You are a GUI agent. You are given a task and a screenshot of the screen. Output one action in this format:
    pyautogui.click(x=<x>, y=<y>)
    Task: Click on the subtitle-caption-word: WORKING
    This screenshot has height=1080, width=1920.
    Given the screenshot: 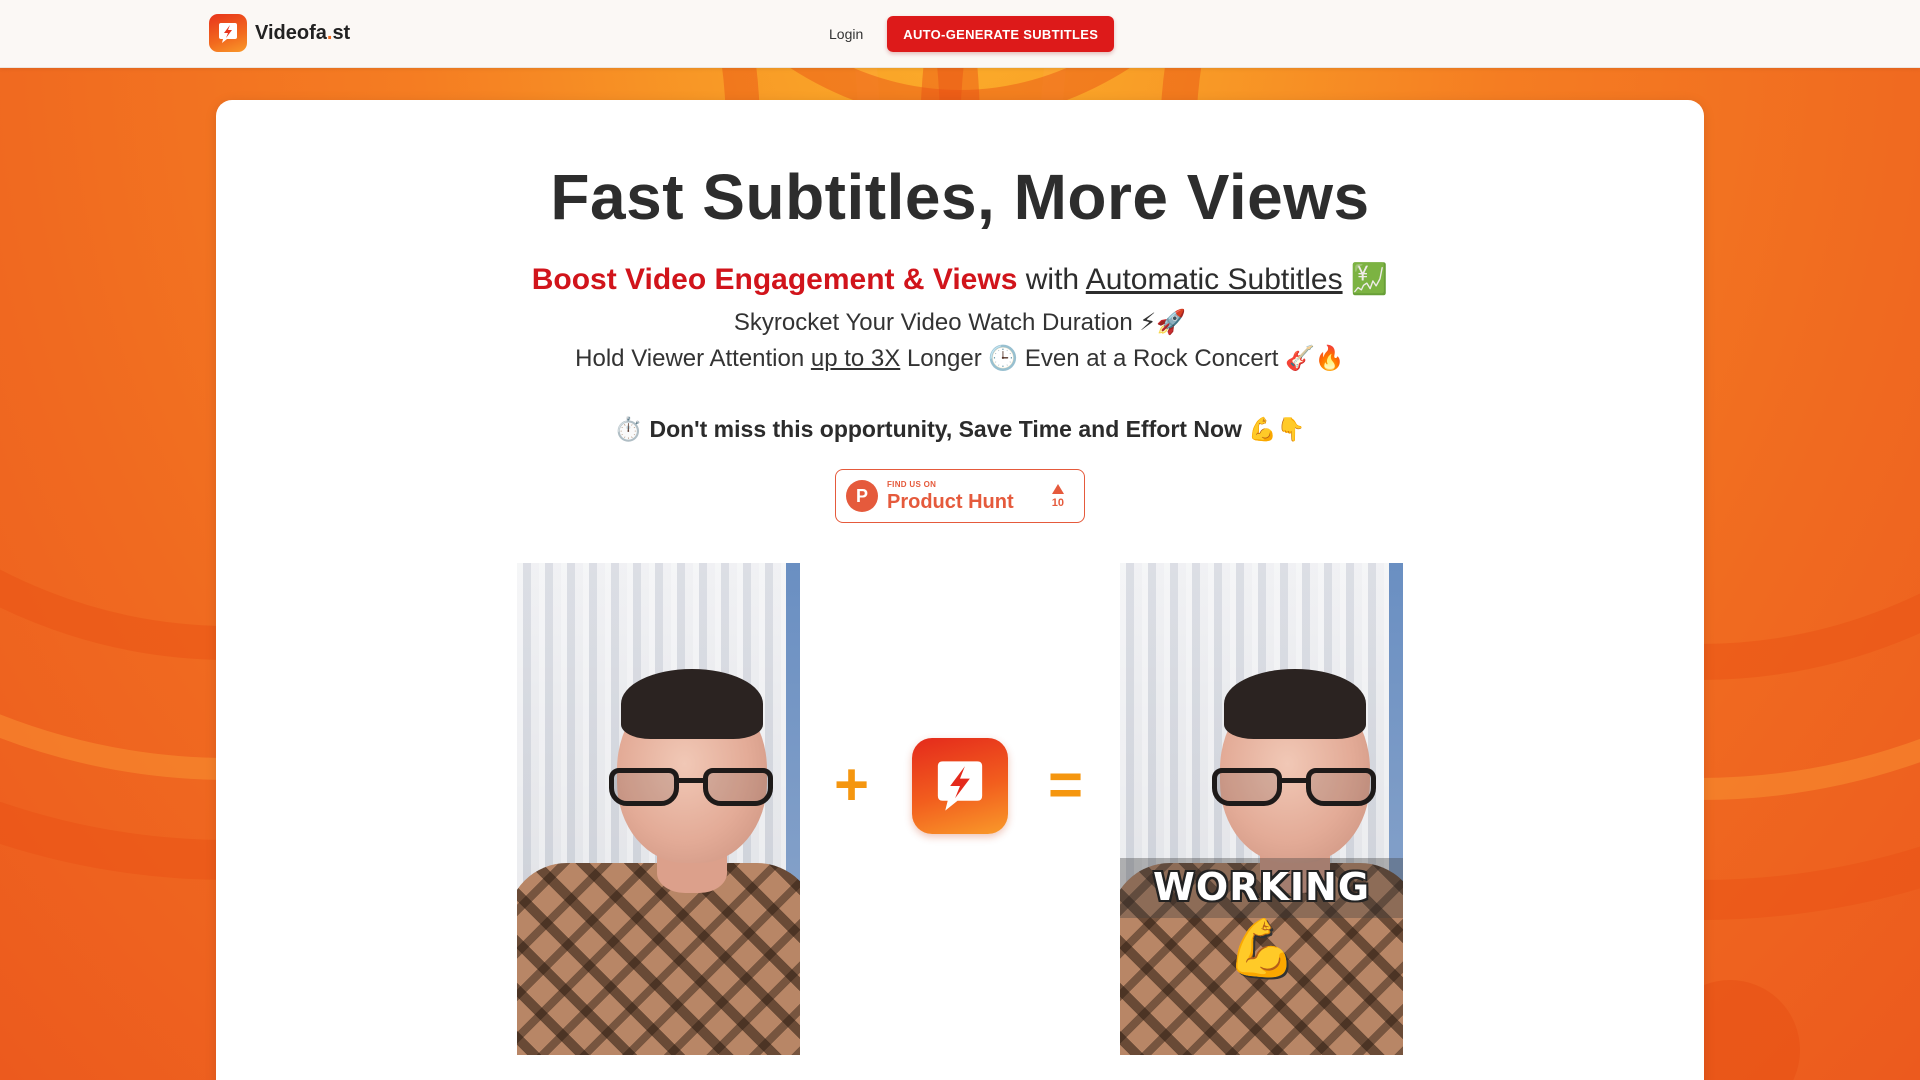 What is the action you would take?
    pyautogui.click(x=1261, y=887)
    